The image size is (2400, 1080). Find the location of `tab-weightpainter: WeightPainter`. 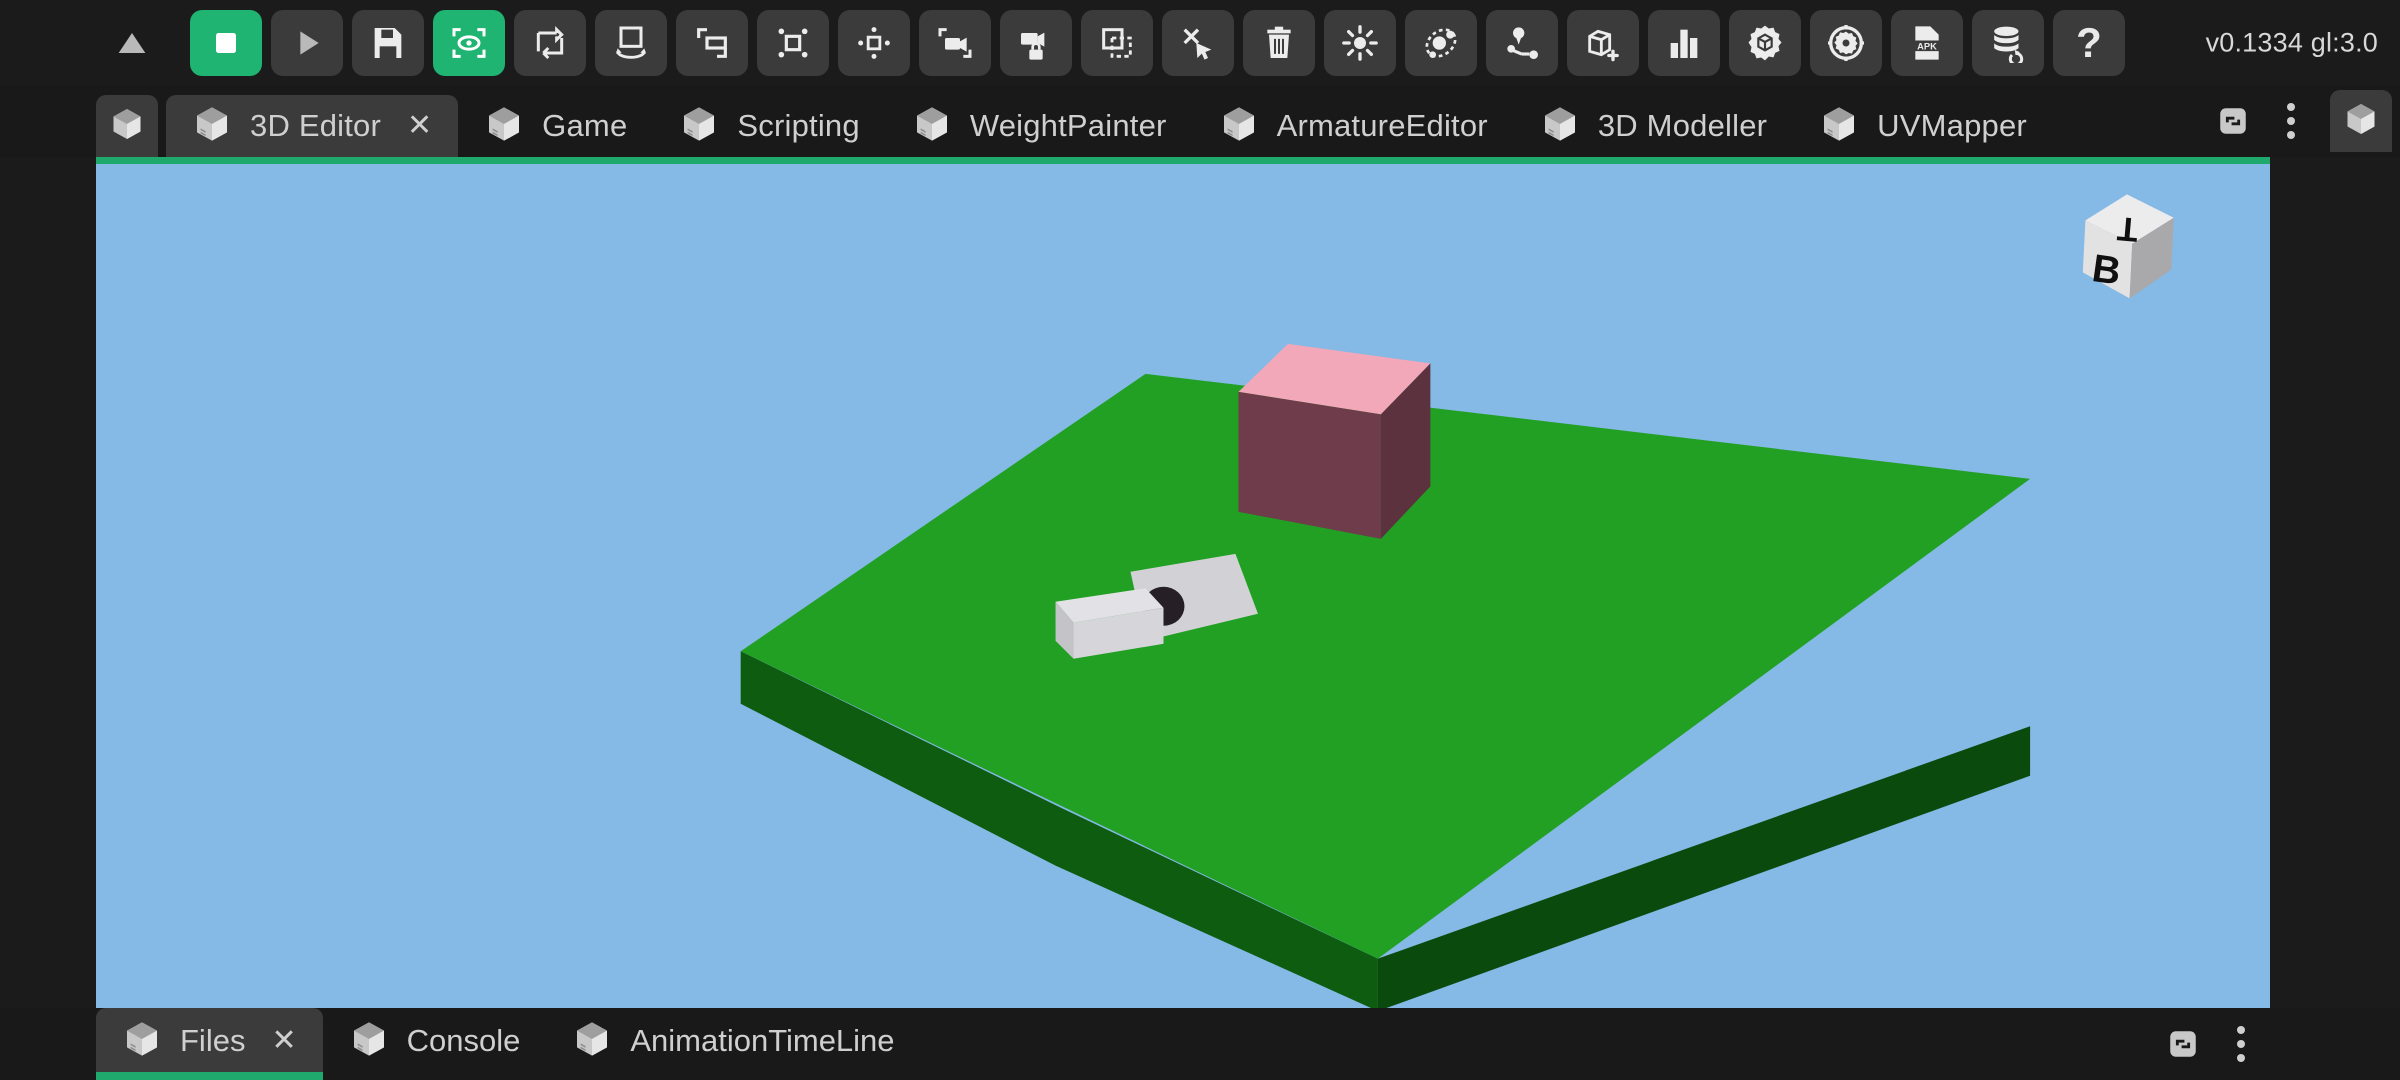

tab-weightpainter: WeightPainter is located at coordinates (1039, 126).